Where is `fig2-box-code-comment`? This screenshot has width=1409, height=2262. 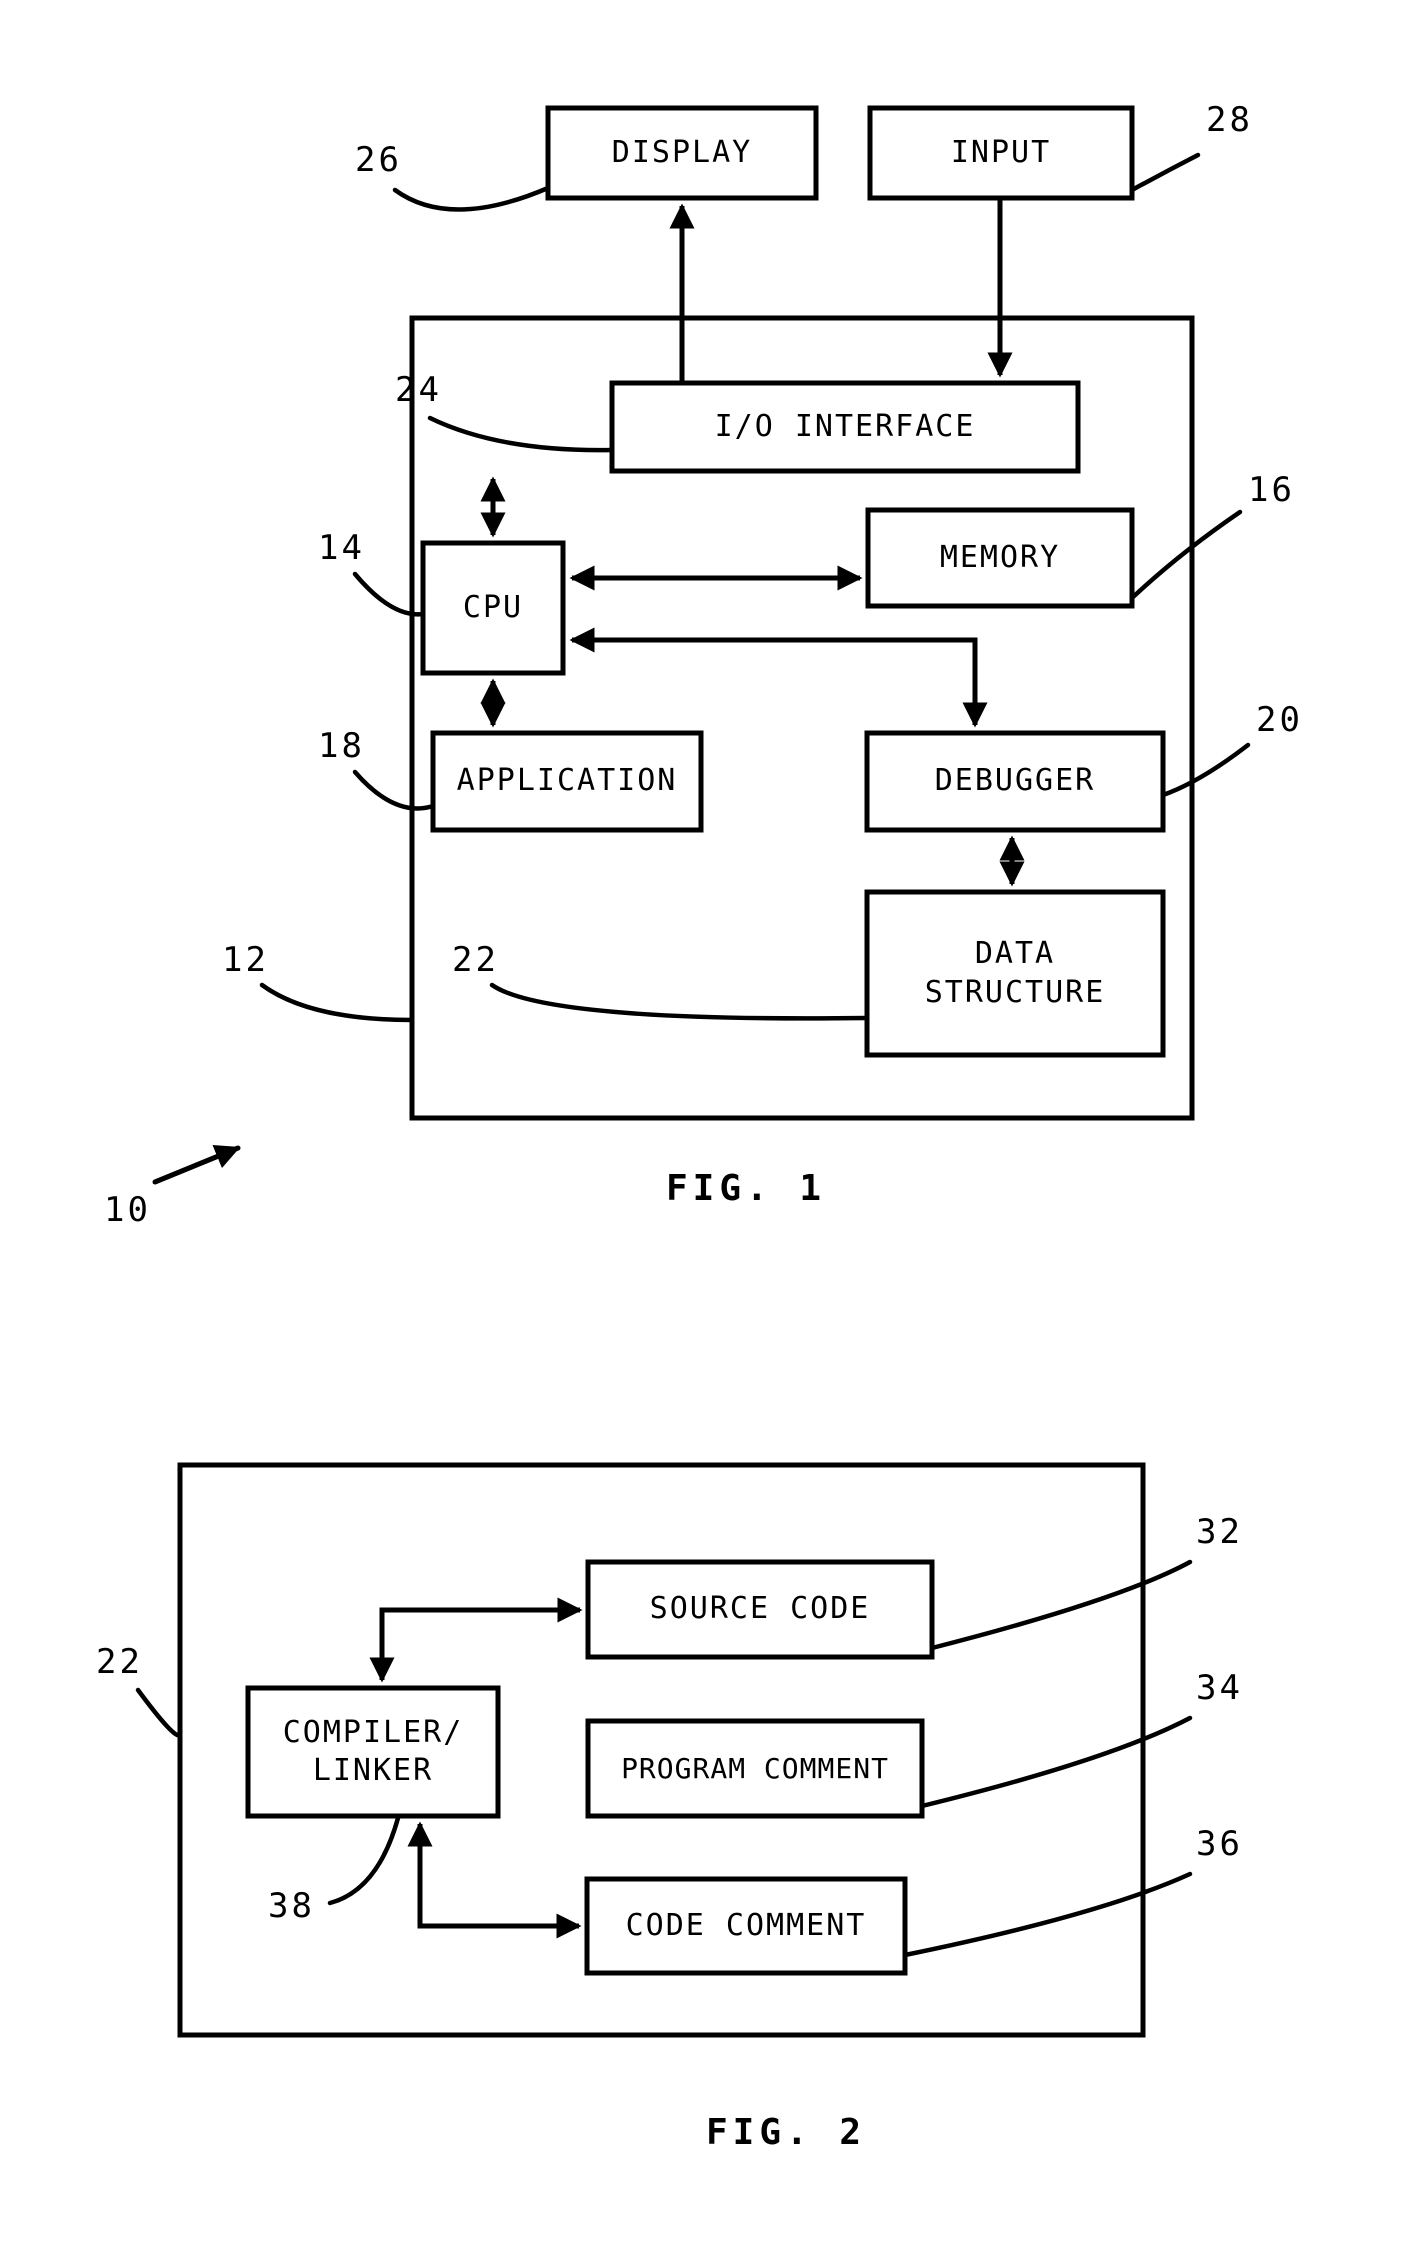
fig2-box-code-comment is located at coordinates (746, 1926).